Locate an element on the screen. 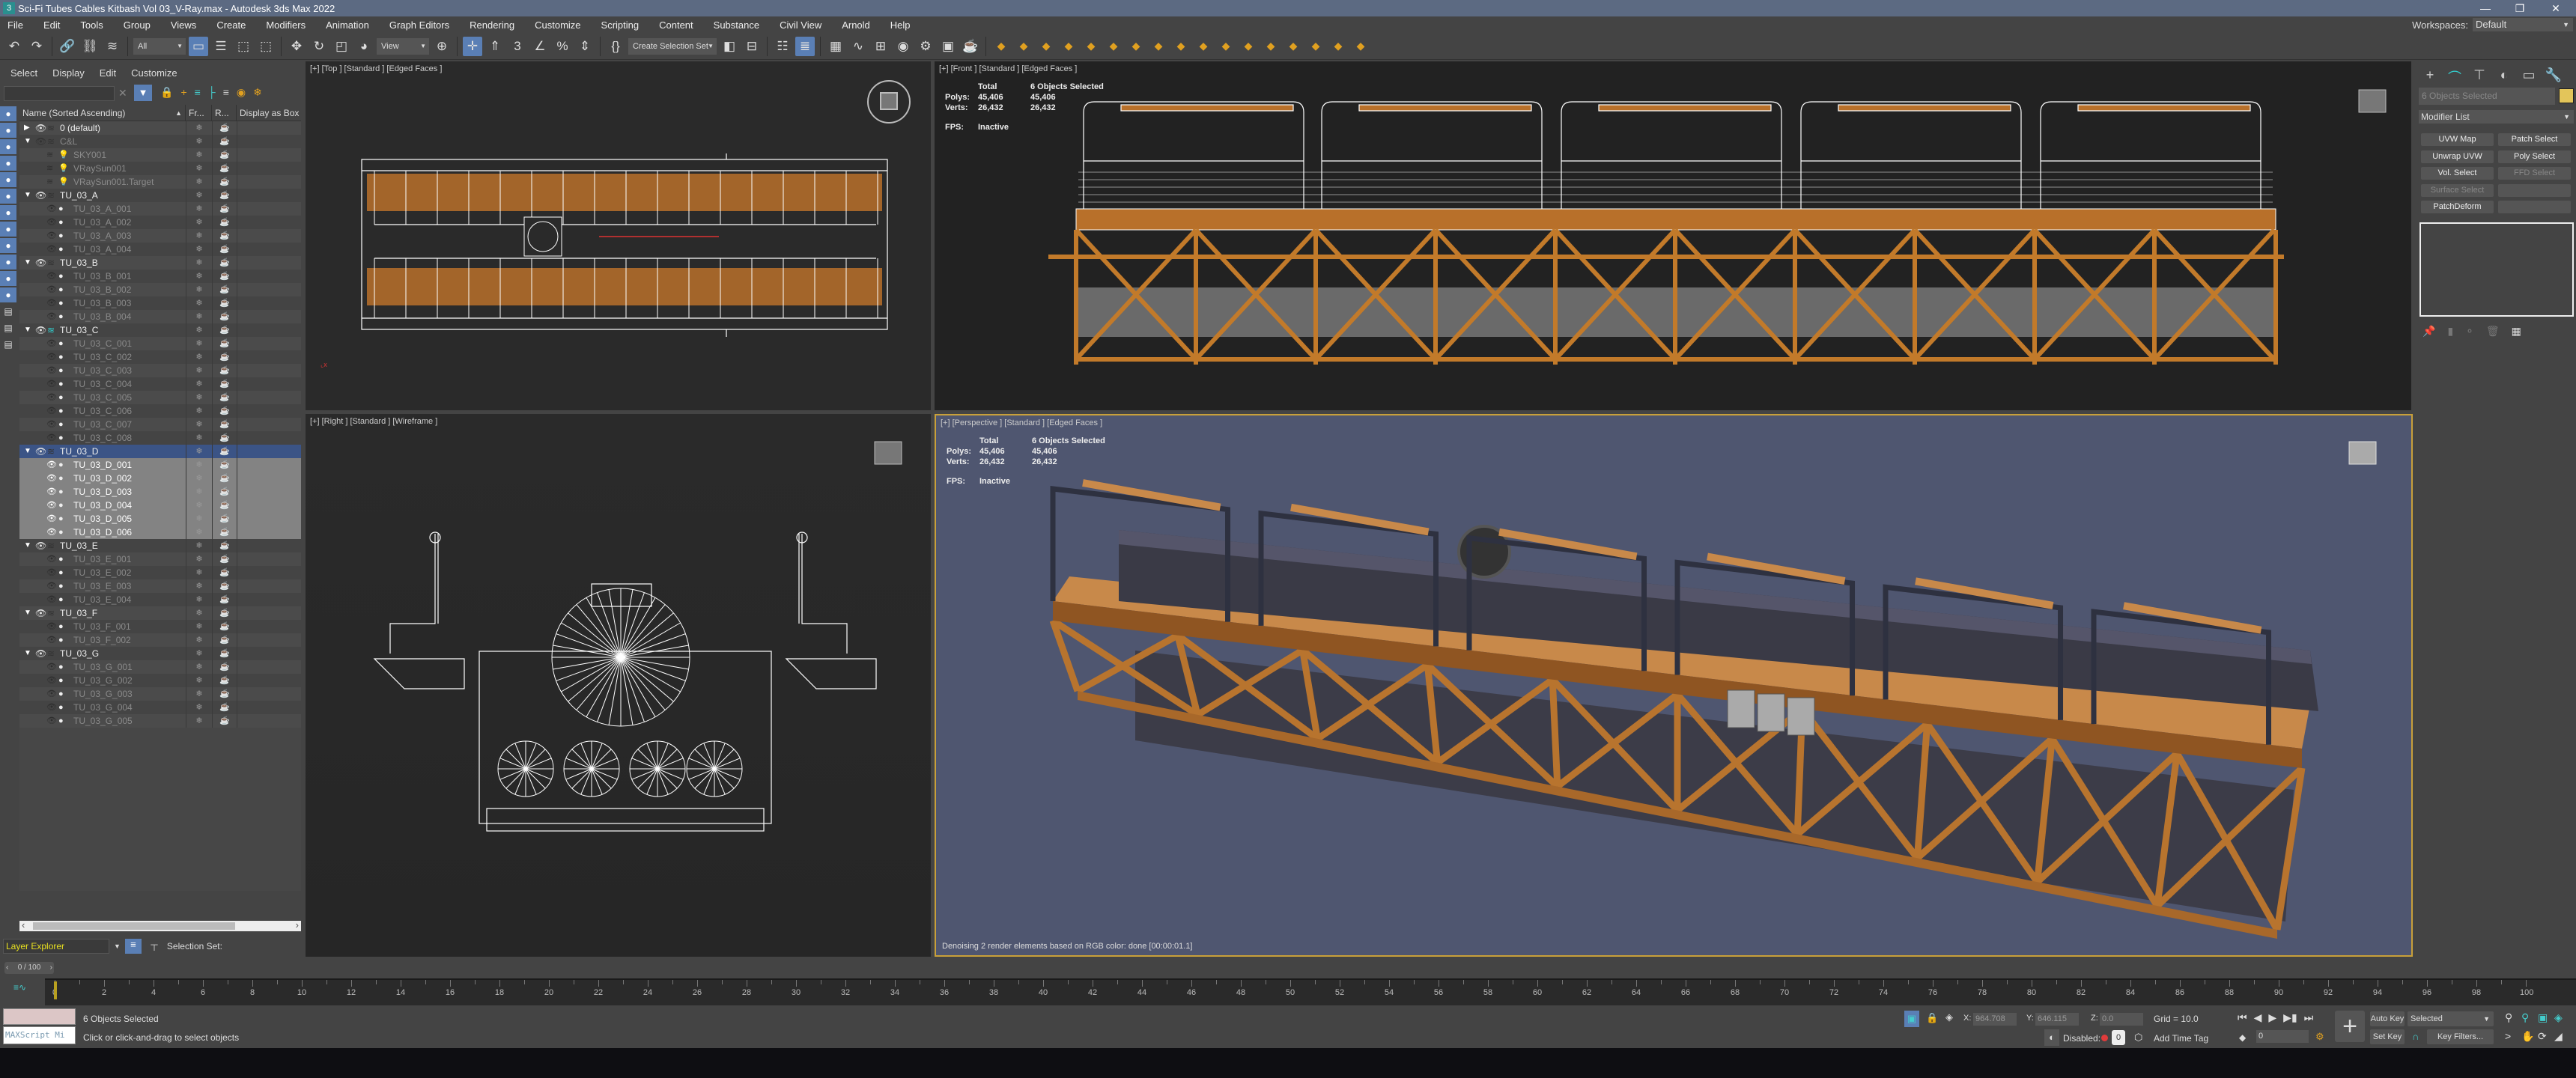 Image resolution: width=2576 pixels, height=1078 pixels. menu-graph-editors: Graph Editors is located at coordinates (419, 25).